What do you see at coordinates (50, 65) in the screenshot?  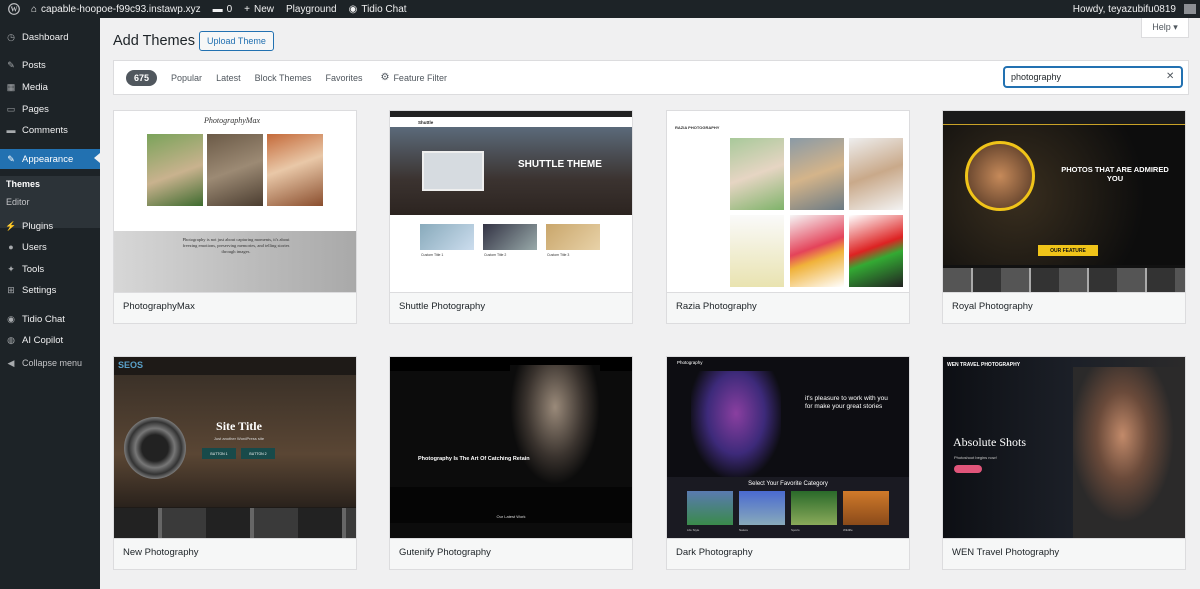 I see `menu-posts: ✎ Posts` at bounding box center [50, 65].